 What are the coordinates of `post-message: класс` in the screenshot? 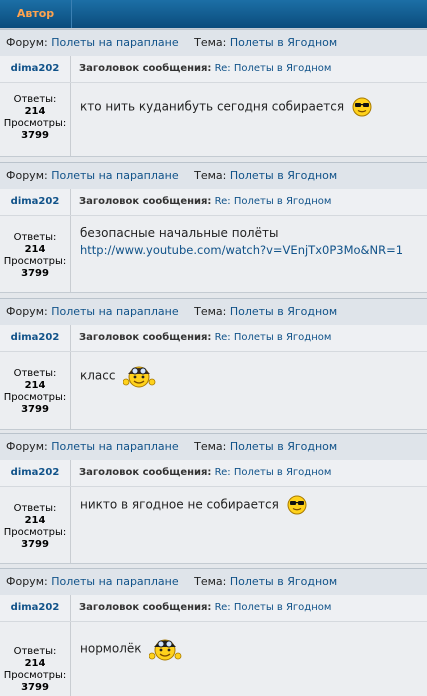 It's located at (119, 376).